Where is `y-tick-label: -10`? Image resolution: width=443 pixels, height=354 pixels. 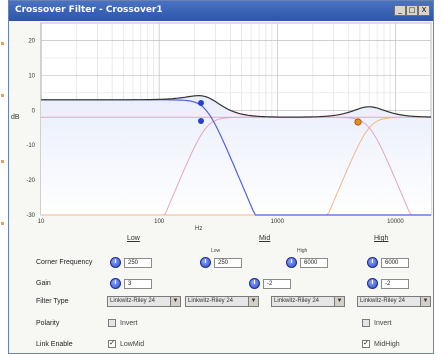
y-tick-label: -10 is located at coordinates (30, 146).